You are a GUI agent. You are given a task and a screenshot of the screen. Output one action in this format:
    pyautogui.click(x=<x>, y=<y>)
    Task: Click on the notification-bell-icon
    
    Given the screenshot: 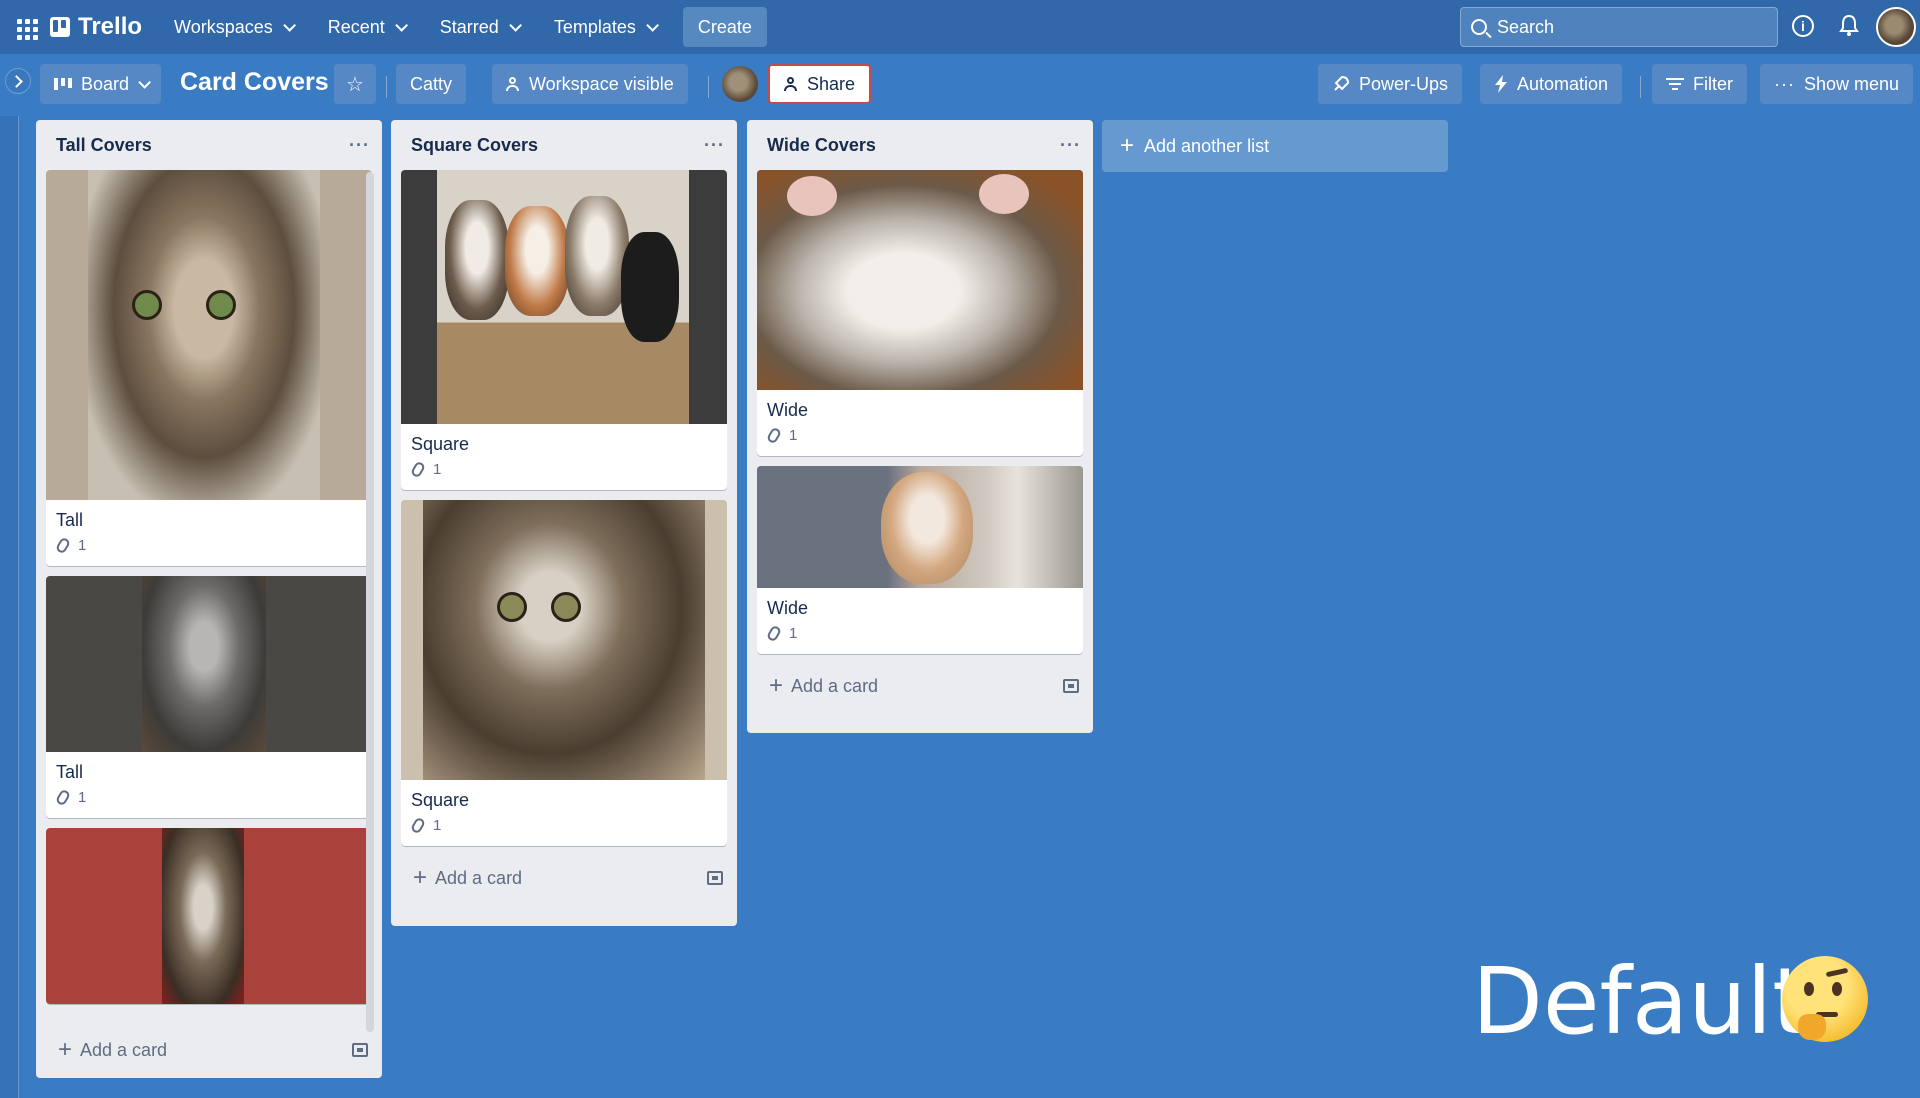 What is the action you would take?
    pyautogui.click(x=1849, y=25)
    